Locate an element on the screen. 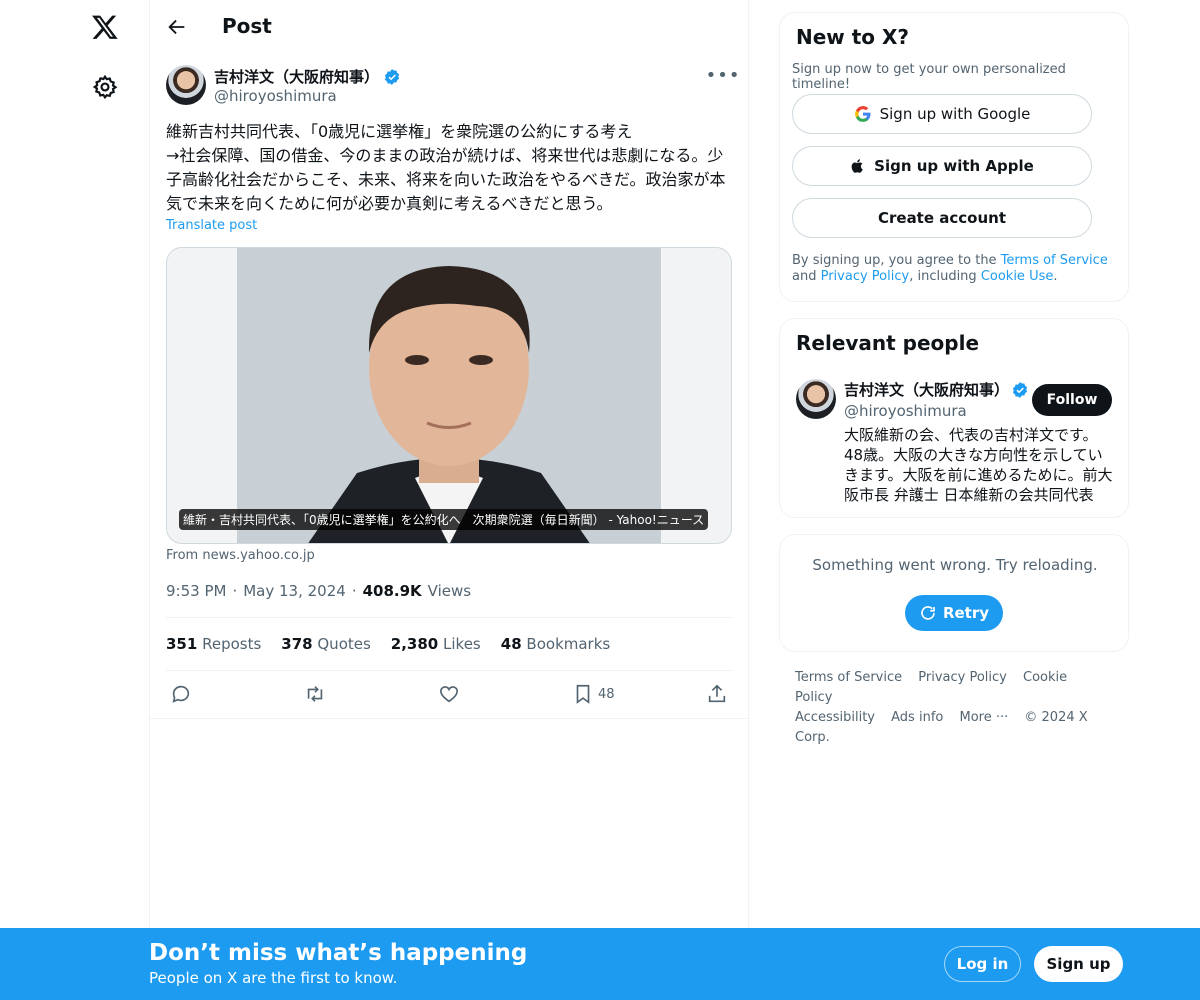  signup-title: New to X? is located at coordinates (853, 37).